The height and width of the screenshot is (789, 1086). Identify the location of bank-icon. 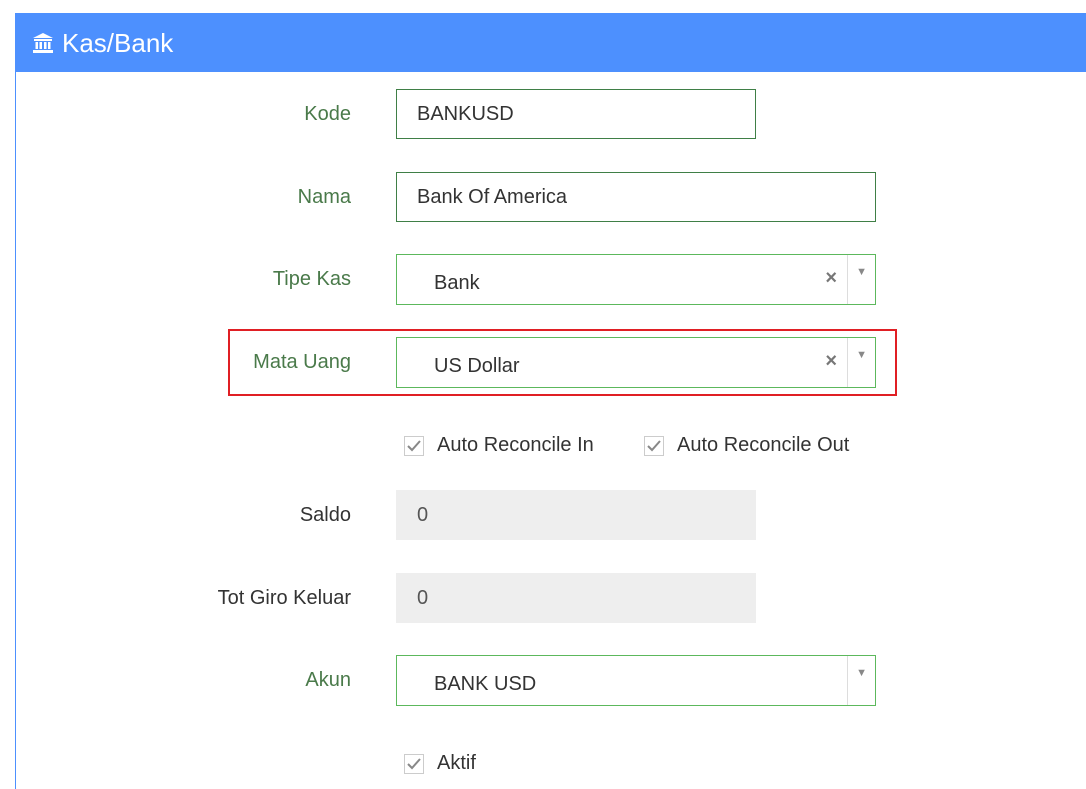
(43, 43).